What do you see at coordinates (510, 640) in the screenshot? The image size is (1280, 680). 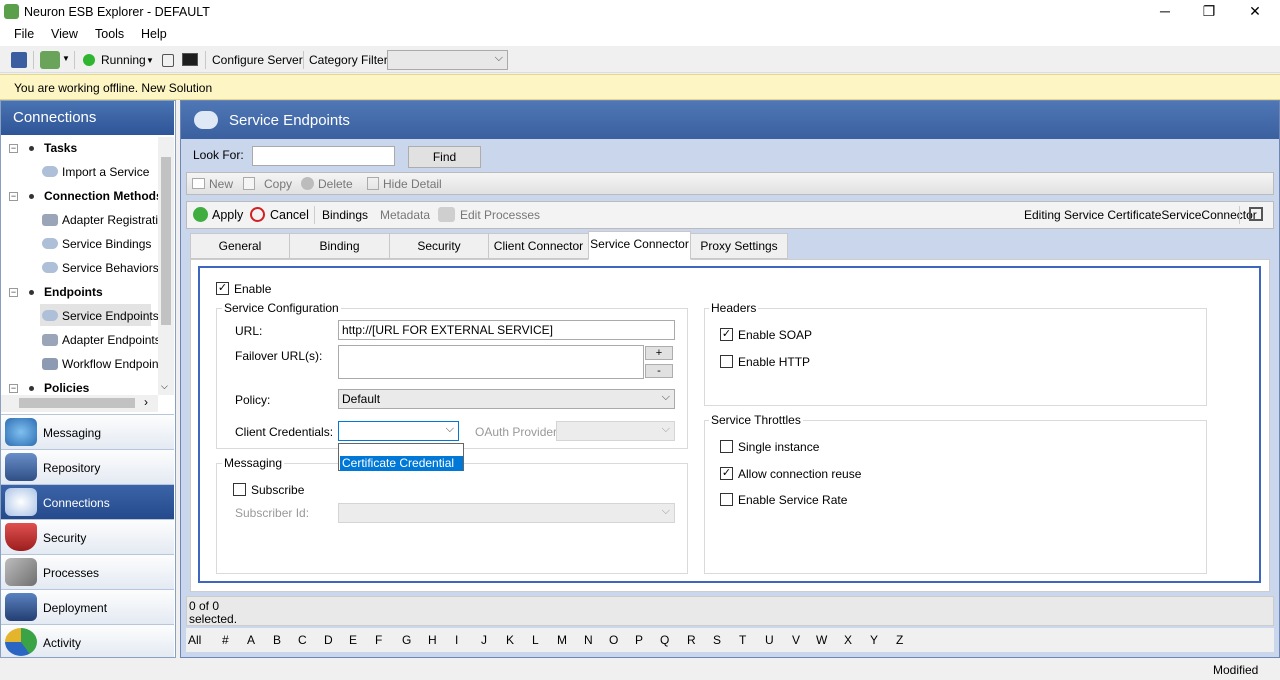 I see `alpha-k: K` at bounding box center [510, 640].